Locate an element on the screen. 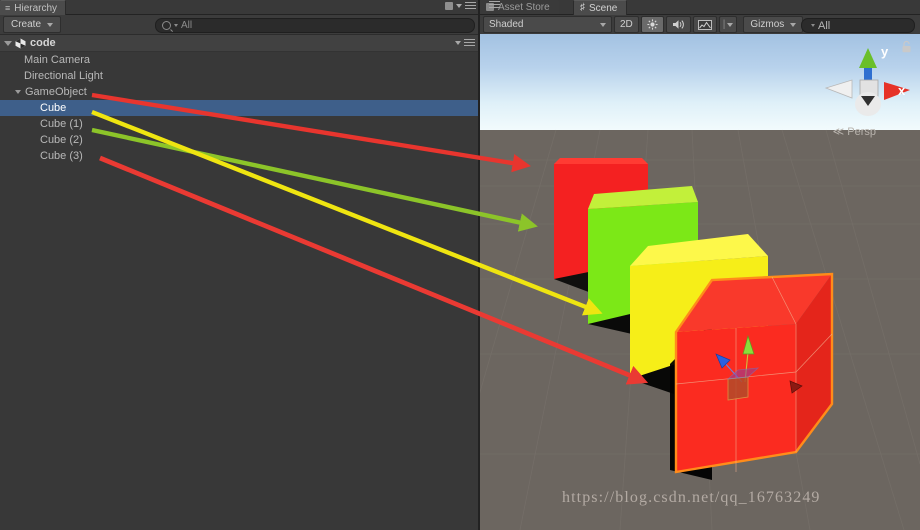 The width and height of the screenshot is (920, 530). scene-object-cube-3-selected is located at coordinates (752, 376).